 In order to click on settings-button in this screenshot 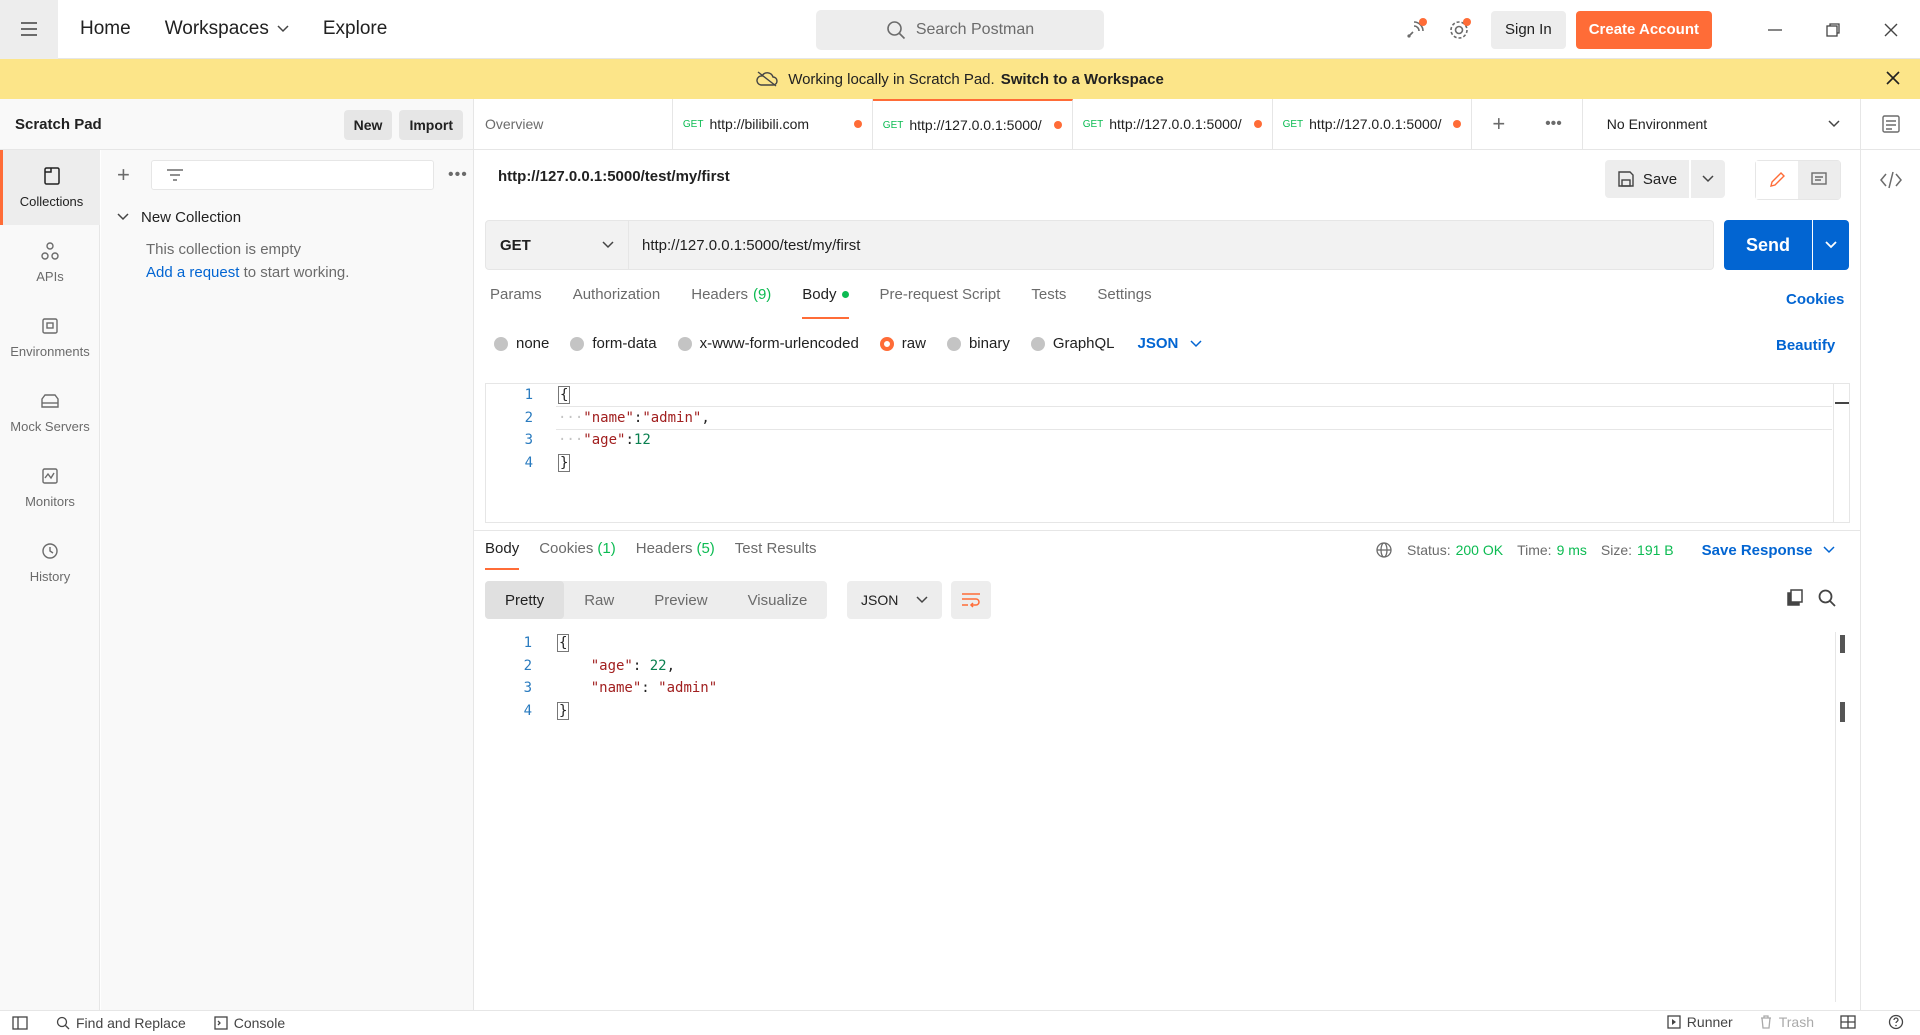, I will do `click(1459, 30)`.